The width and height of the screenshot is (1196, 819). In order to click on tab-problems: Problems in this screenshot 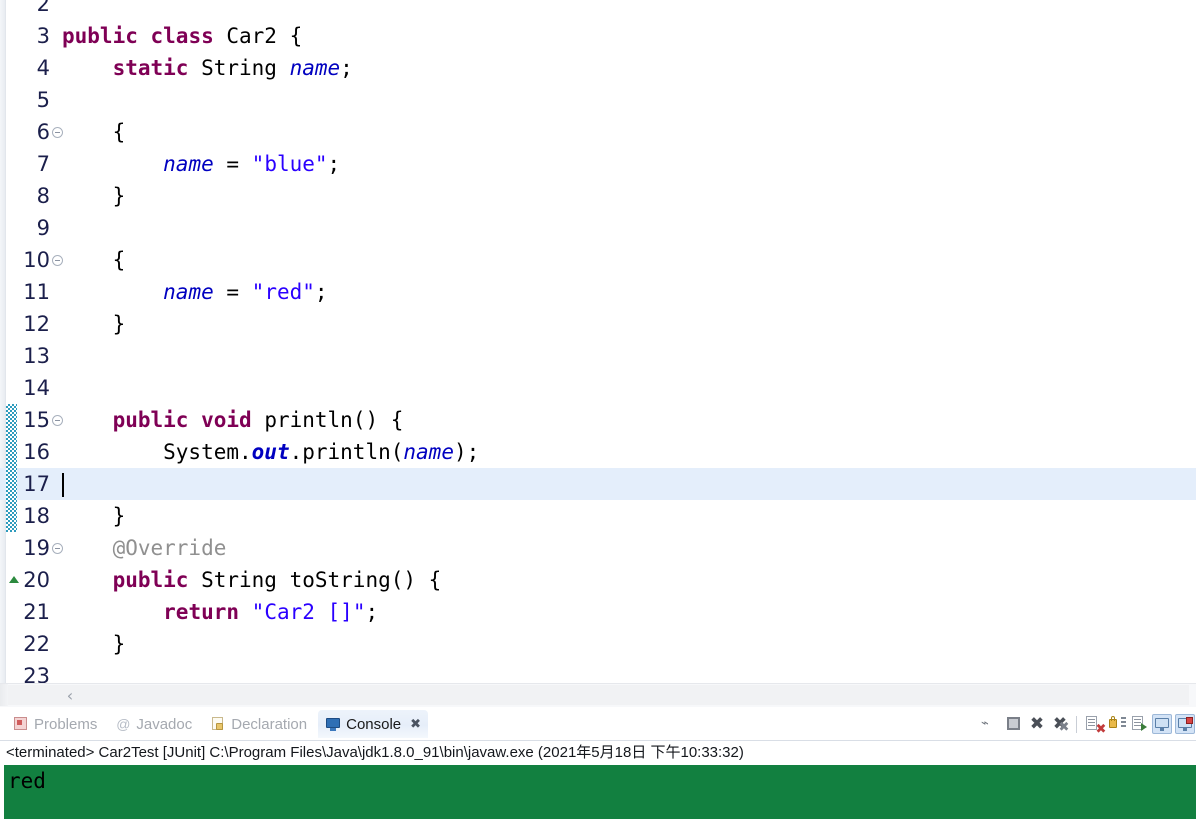, I will do `click(55, 724)`.